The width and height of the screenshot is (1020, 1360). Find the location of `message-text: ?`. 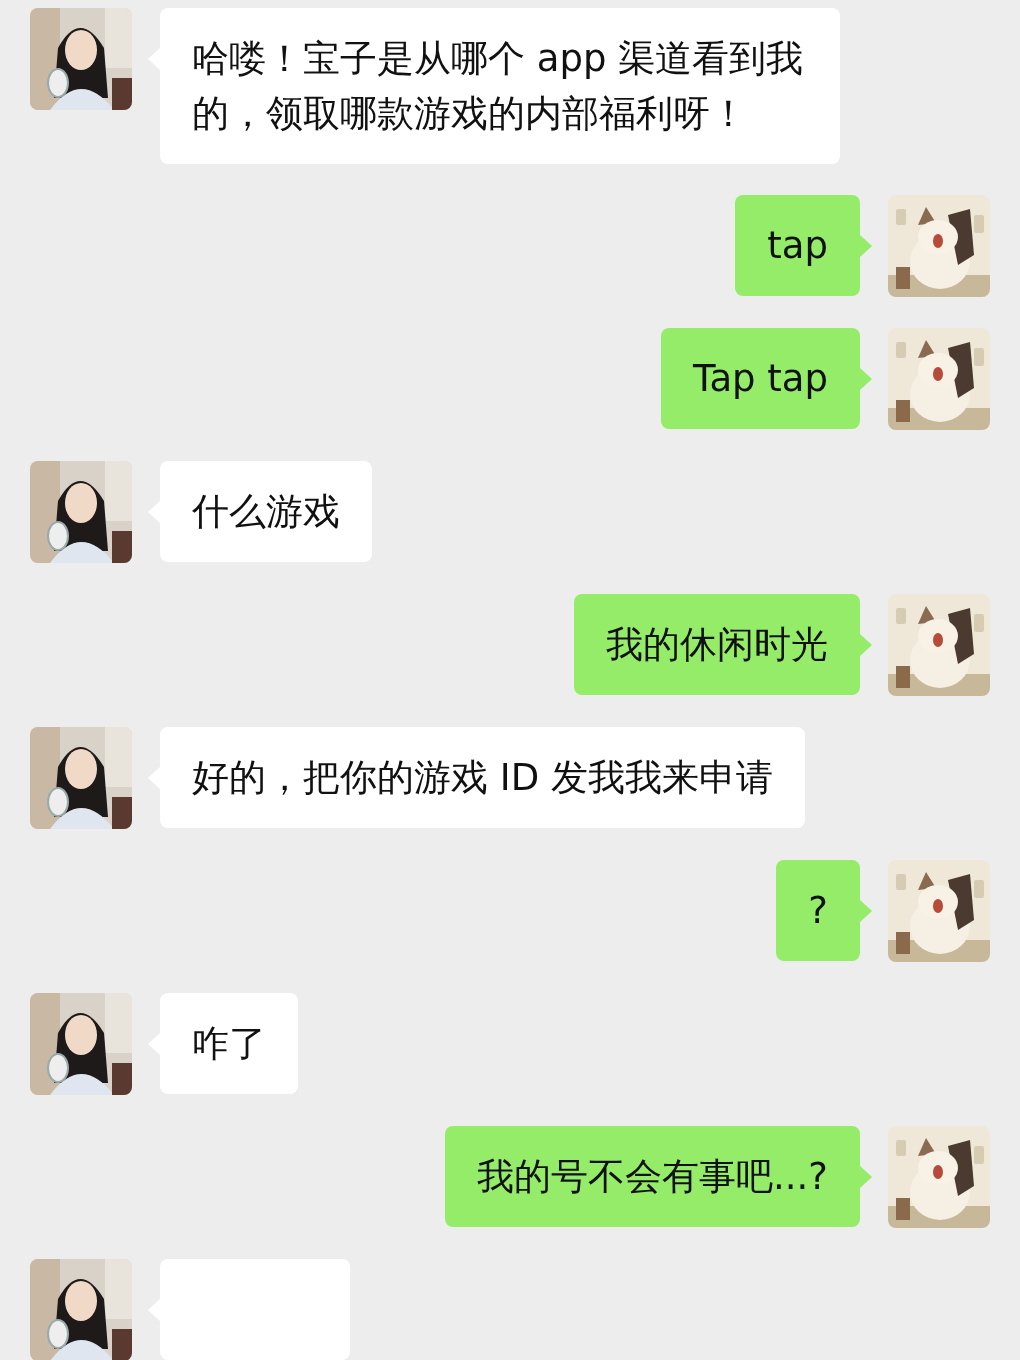

message-text: ? is located at coordinates (818, 911).